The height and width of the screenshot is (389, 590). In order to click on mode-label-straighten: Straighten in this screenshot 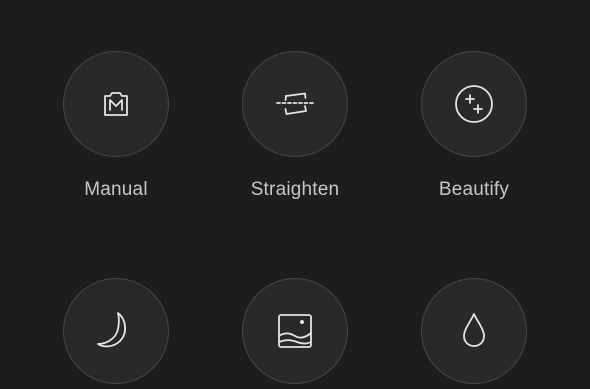, I will do `click(295, 189)`.